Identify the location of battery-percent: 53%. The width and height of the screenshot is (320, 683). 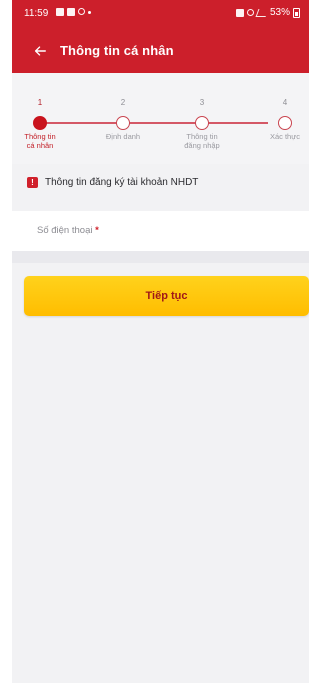
(279, 12).